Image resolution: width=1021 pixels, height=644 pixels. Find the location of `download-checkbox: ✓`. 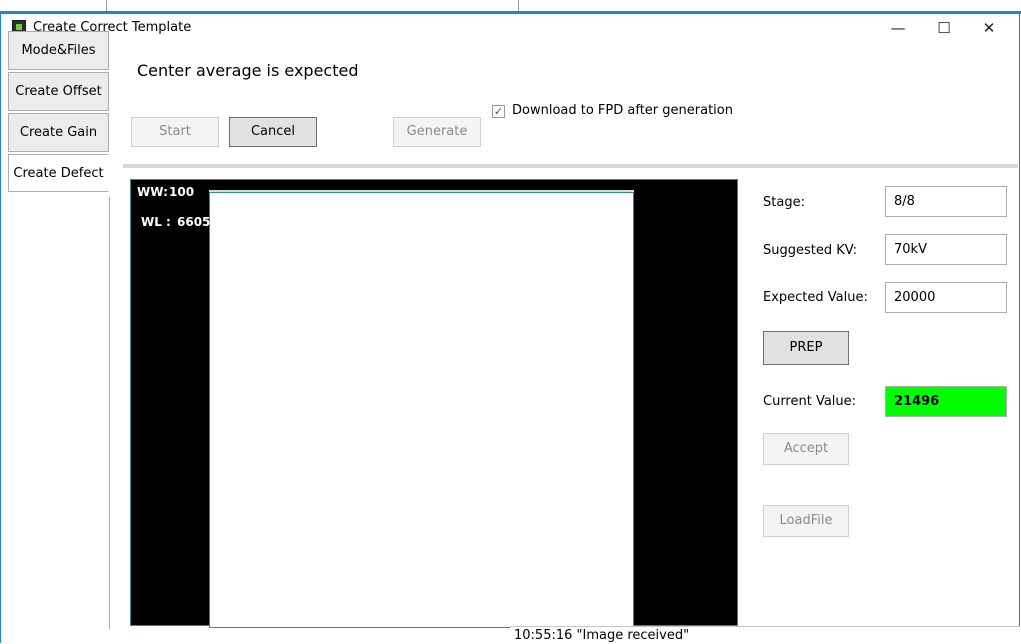

download-checkbox: ✓ is located at coordinates (498, 111).